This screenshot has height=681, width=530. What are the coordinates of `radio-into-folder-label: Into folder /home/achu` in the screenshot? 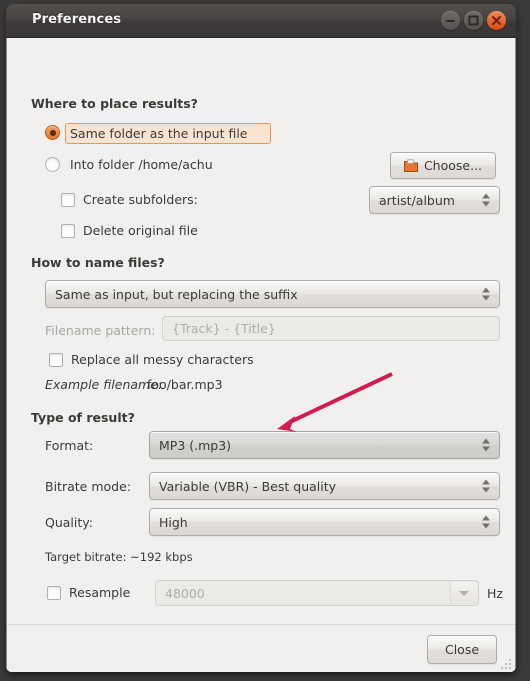 It's located at (141, 164).